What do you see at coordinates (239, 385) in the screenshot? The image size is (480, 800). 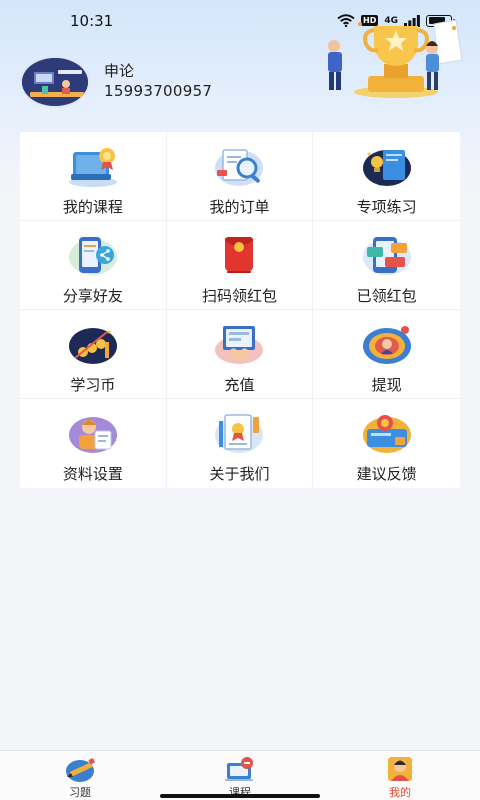 I see `menu-item-label: 充值` at bounding box center [239, 385].